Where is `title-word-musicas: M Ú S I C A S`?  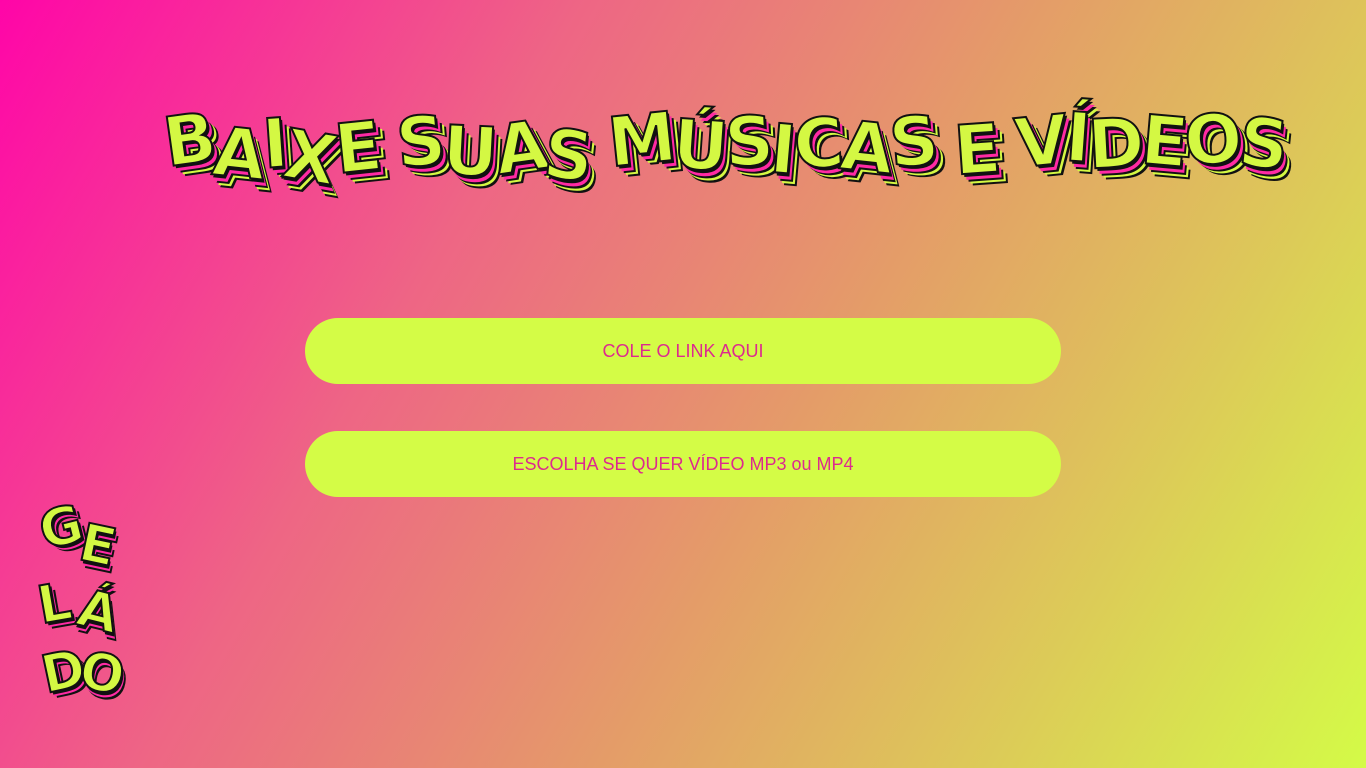
title-word-musicas: M Ú S I C A S is located at coordinates (773, 144).